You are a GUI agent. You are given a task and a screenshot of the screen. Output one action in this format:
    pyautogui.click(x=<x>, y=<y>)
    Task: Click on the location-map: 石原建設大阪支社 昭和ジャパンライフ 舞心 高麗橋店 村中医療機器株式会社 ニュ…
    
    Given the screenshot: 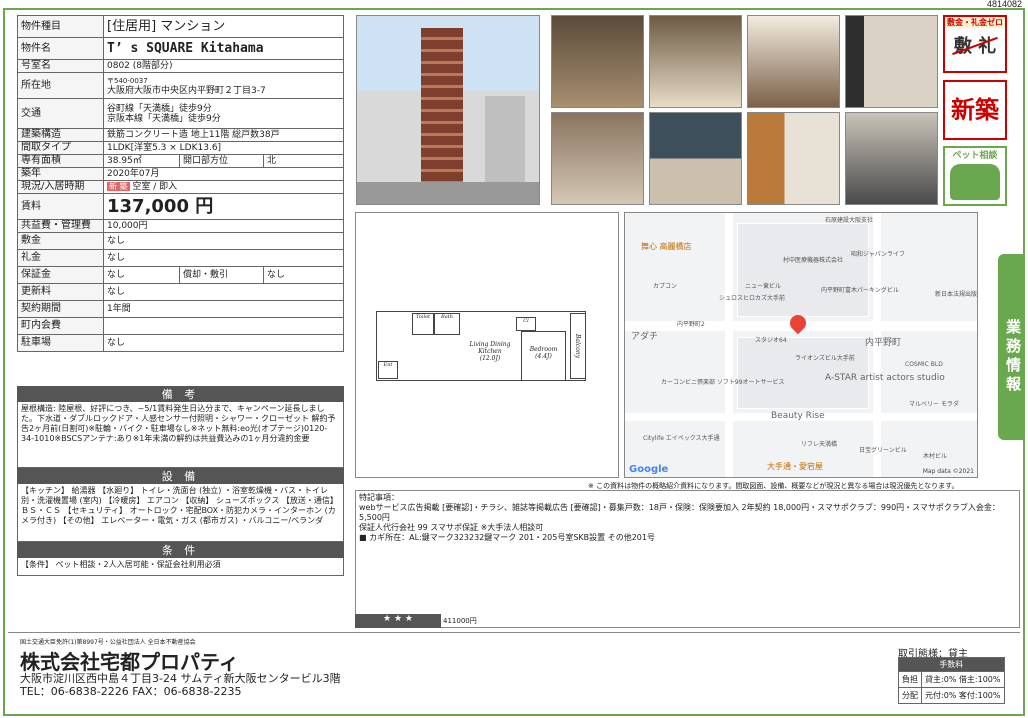 What is the action you would take?
    pyautogui.click(x=801, y=345)
    